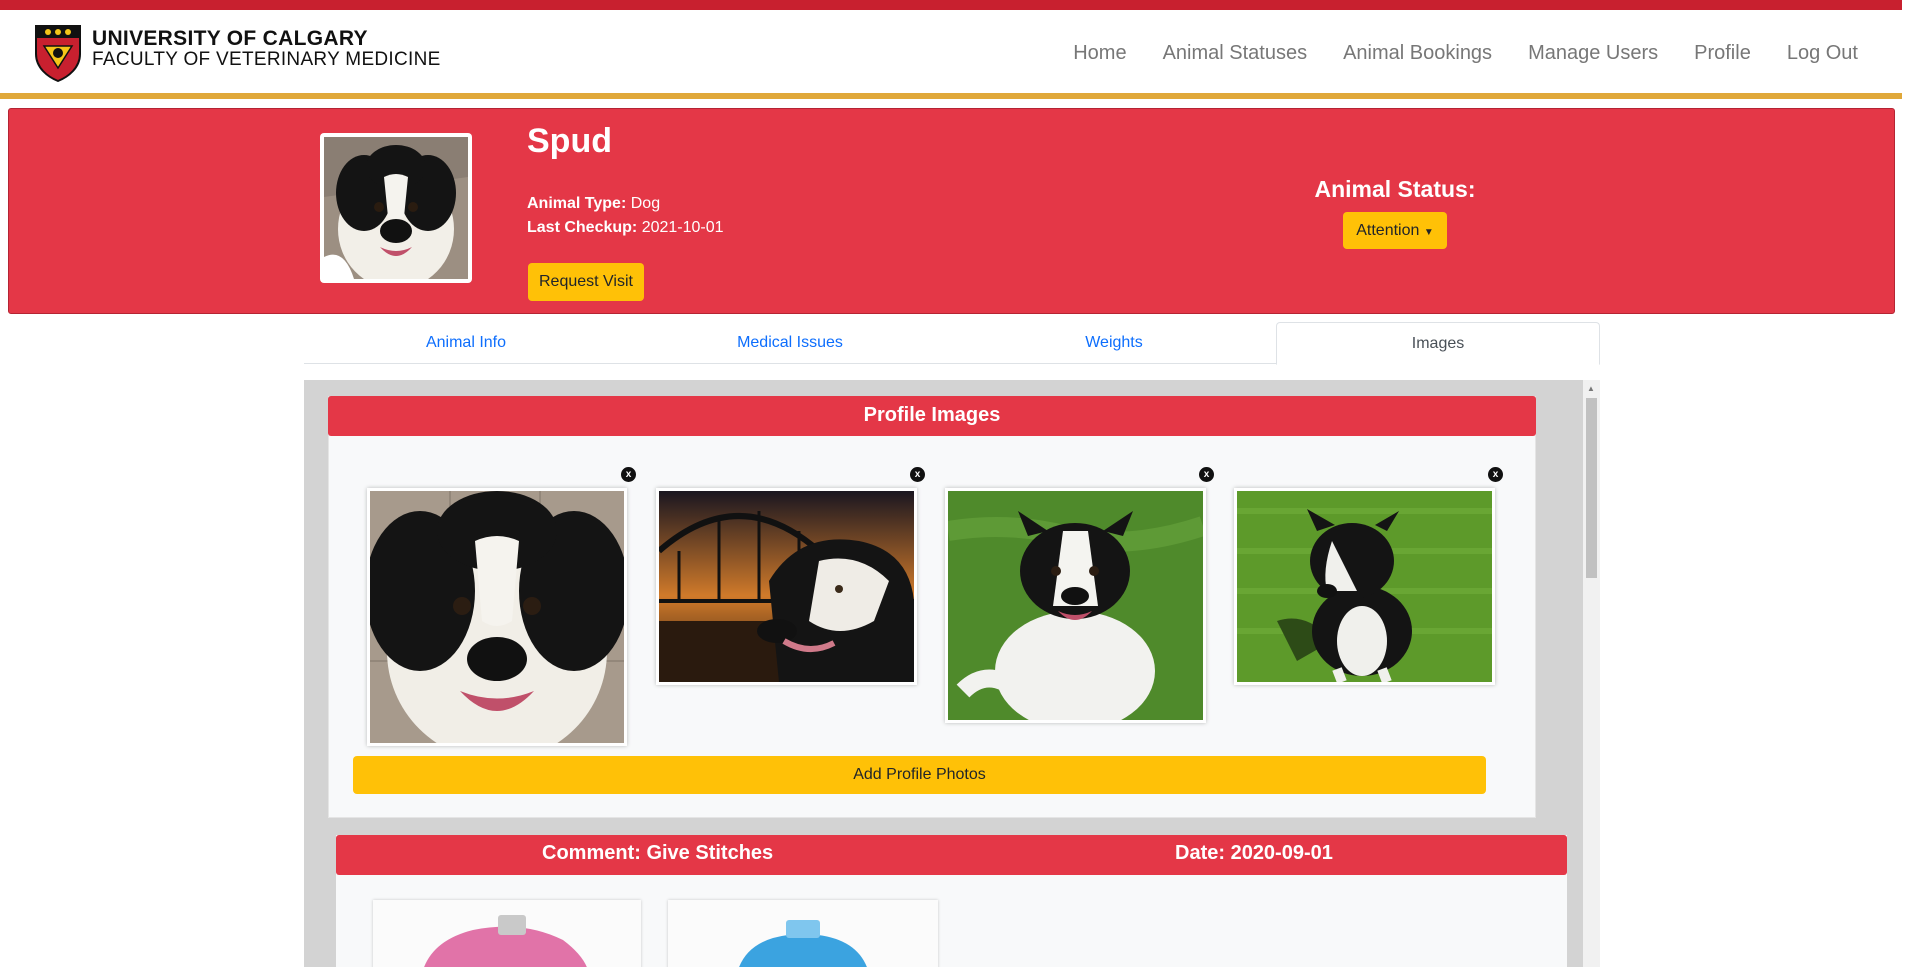  I want to click on animal-type-row: Animal Type: Dog, so click(625, 204).